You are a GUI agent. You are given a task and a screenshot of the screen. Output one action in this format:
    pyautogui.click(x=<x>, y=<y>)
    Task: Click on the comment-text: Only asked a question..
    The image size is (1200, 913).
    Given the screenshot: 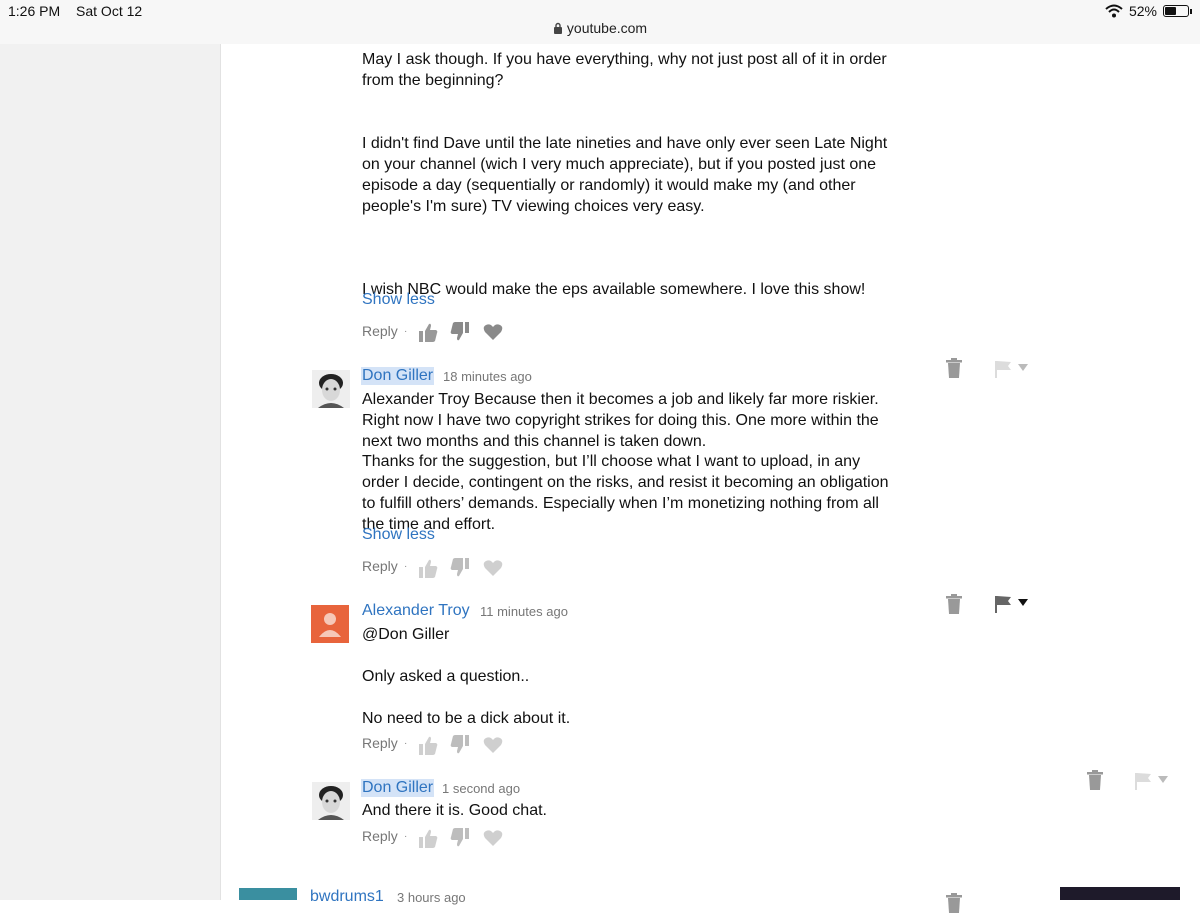 What is the action you would take?
    pyautogui.click(x=446, y=676)
    